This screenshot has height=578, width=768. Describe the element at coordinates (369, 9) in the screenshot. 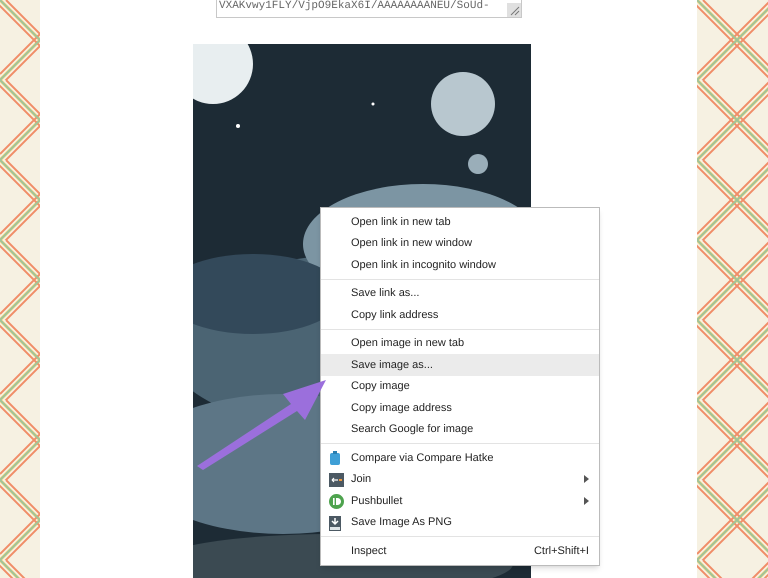

I see `url-field: VXAKvwy1FLY/VjpO9EkaX6I/AAAAAAAANEU/SoUd-` at that location.